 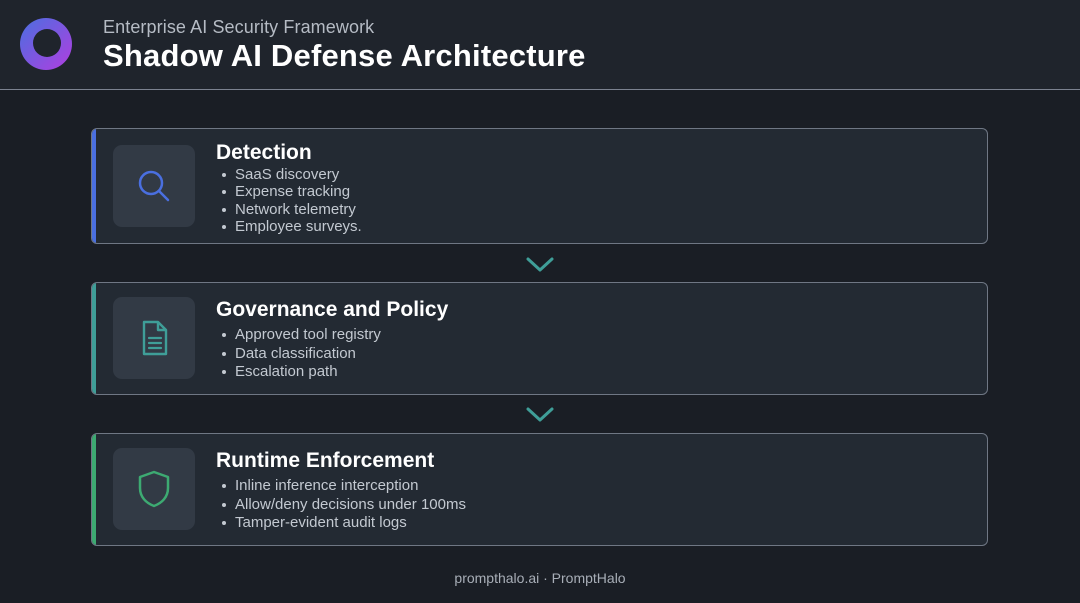 What do you see at coordinates (264, 152) in the screenshot?
I see `card-title: Detection` at bounding box center [264, 152].